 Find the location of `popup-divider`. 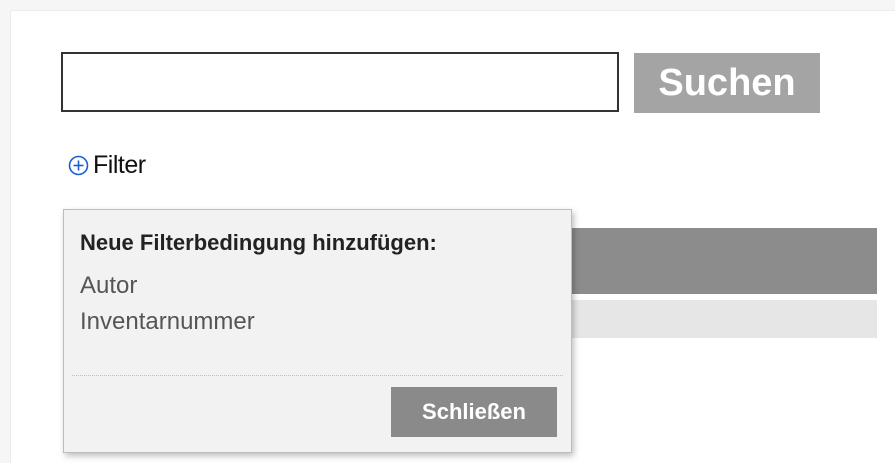

popup-divider is located at coordinates (317, 375).